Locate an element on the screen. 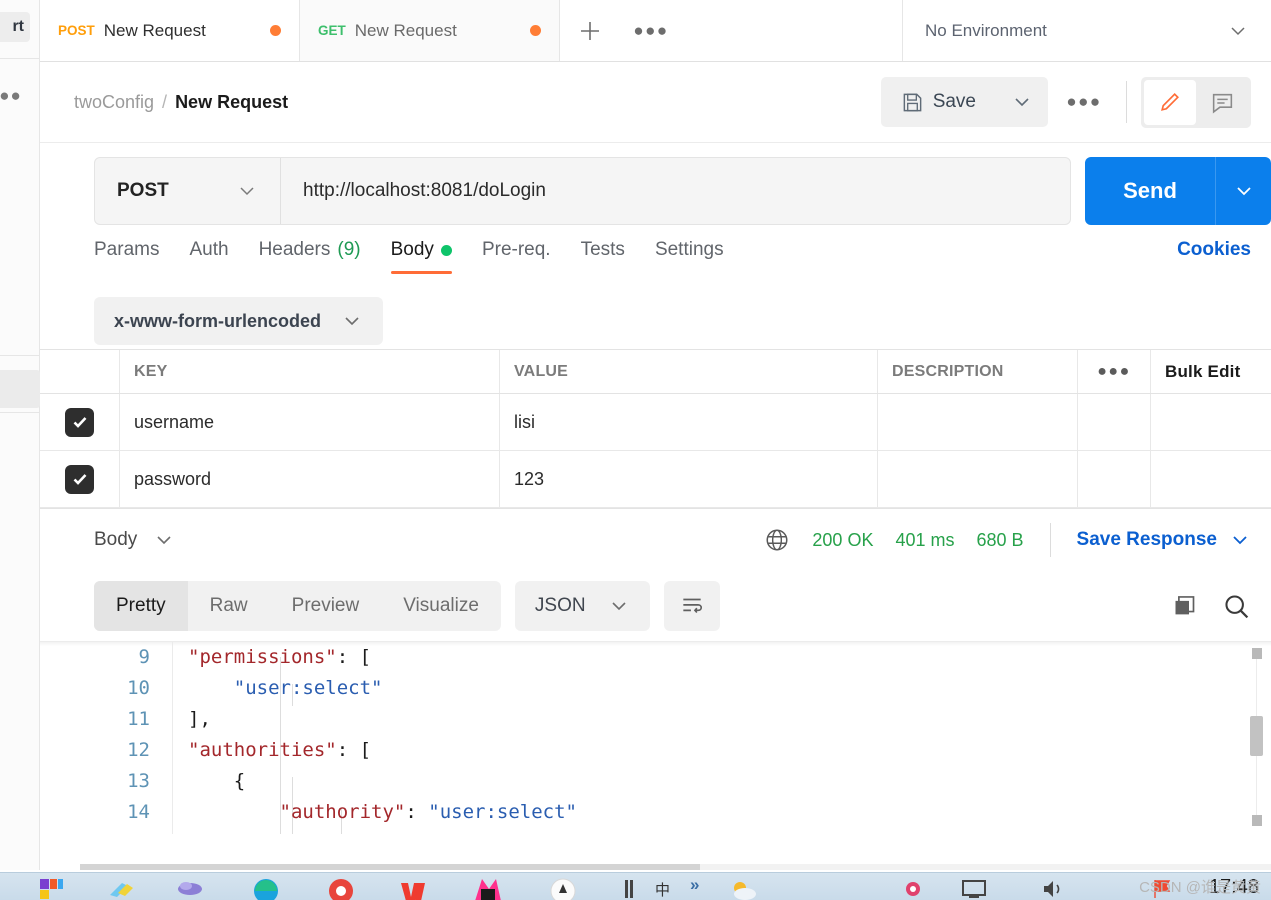 This screenshot has height=900, width=1271. tab-tests: Tests is located at coordinates (603, 256).